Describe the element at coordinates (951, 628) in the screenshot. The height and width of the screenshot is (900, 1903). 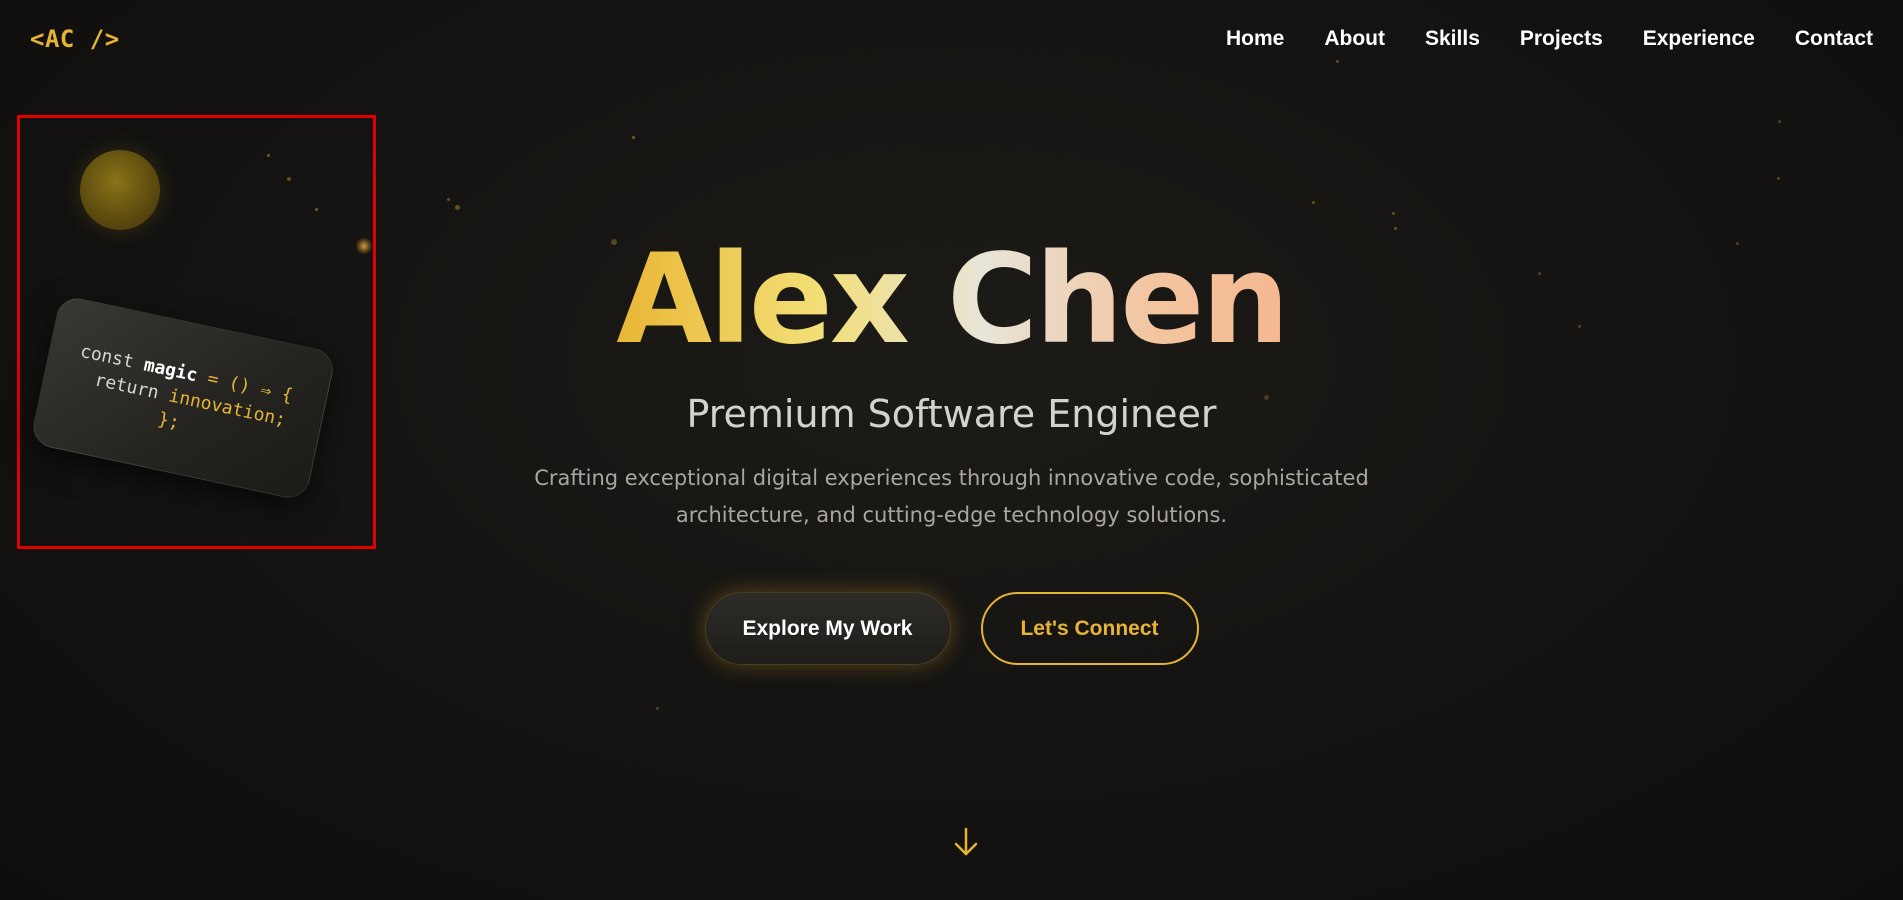
I see `hero-buttons: Explore My Work Let's Connect` at that location.